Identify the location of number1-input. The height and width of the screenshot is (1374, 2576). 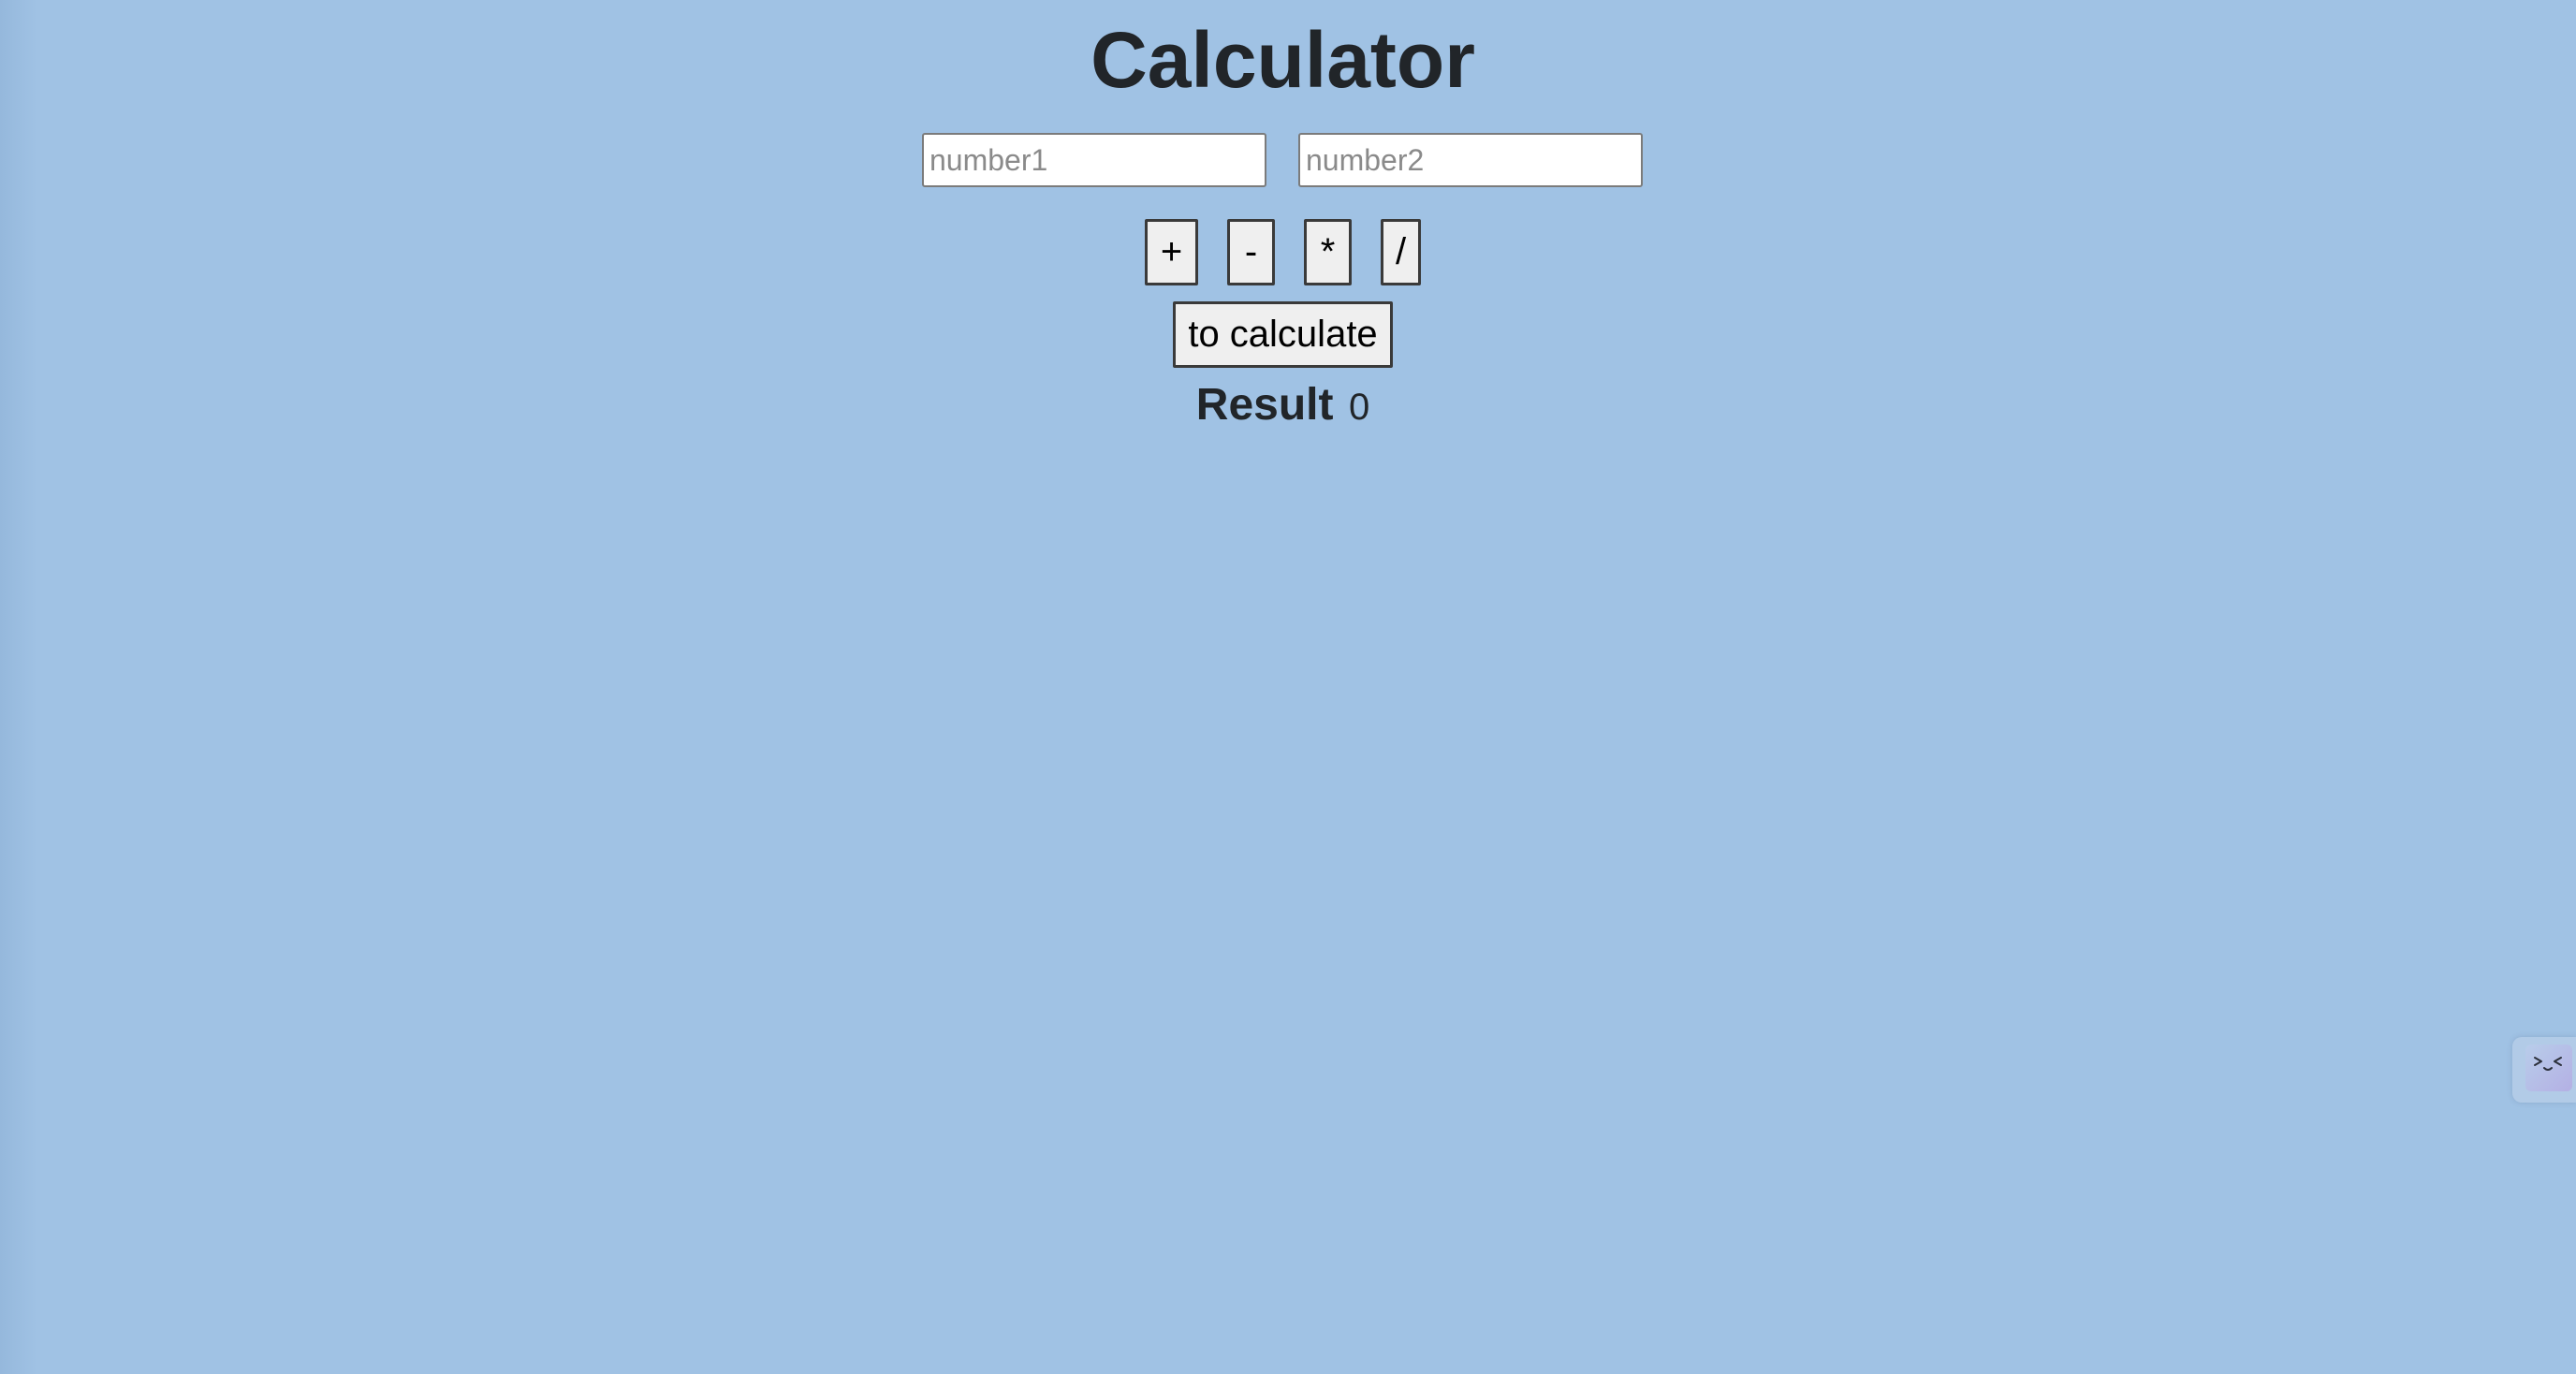
(1094, 160).